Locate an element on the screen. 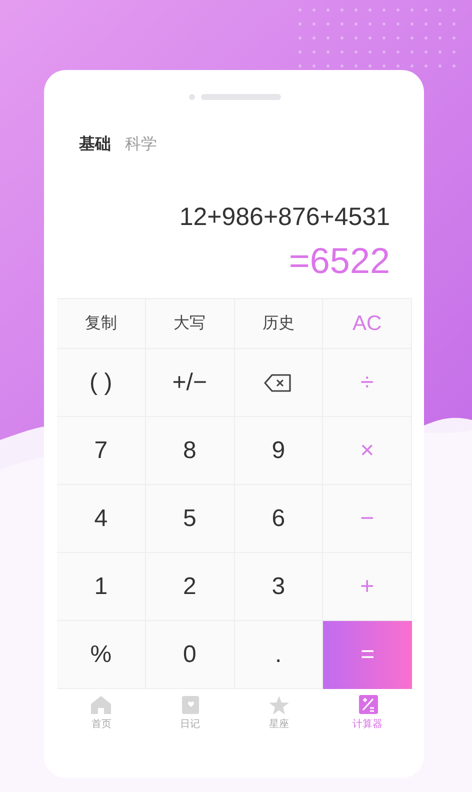  calculator-icon is located at coordinates (367, 705).